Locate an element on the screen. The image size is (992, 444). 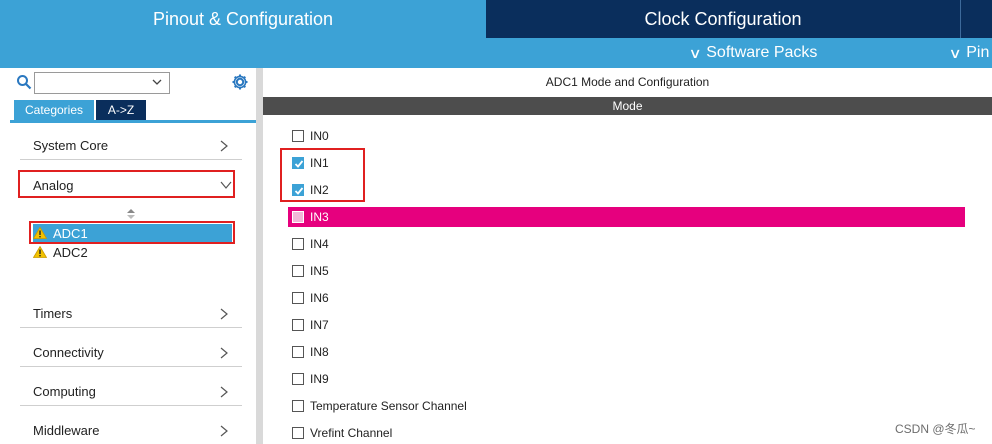
channel-in0: IN0 is located at coordinates (310, 136).